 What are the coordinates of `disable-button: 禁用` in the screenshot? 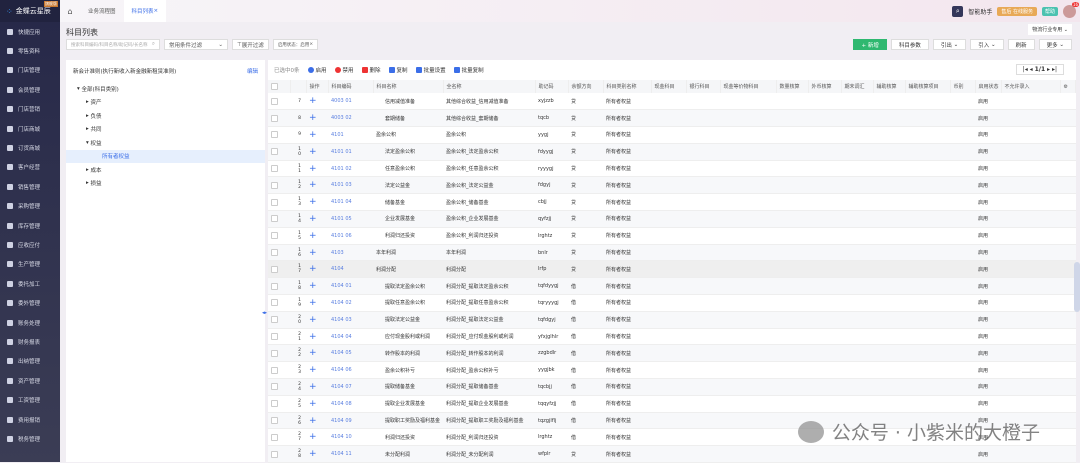 It's located at (344, 70).